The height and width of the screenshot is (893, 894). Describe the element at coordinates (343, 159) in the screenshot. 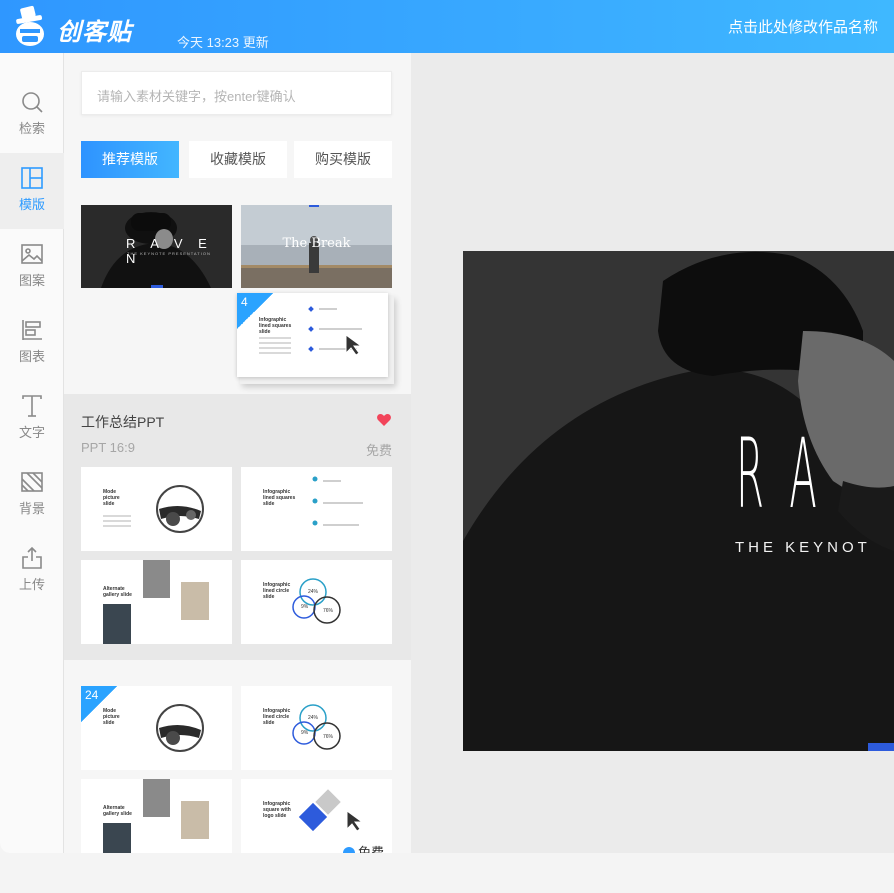

I see `tab-purchased: 购买模版` at that location.